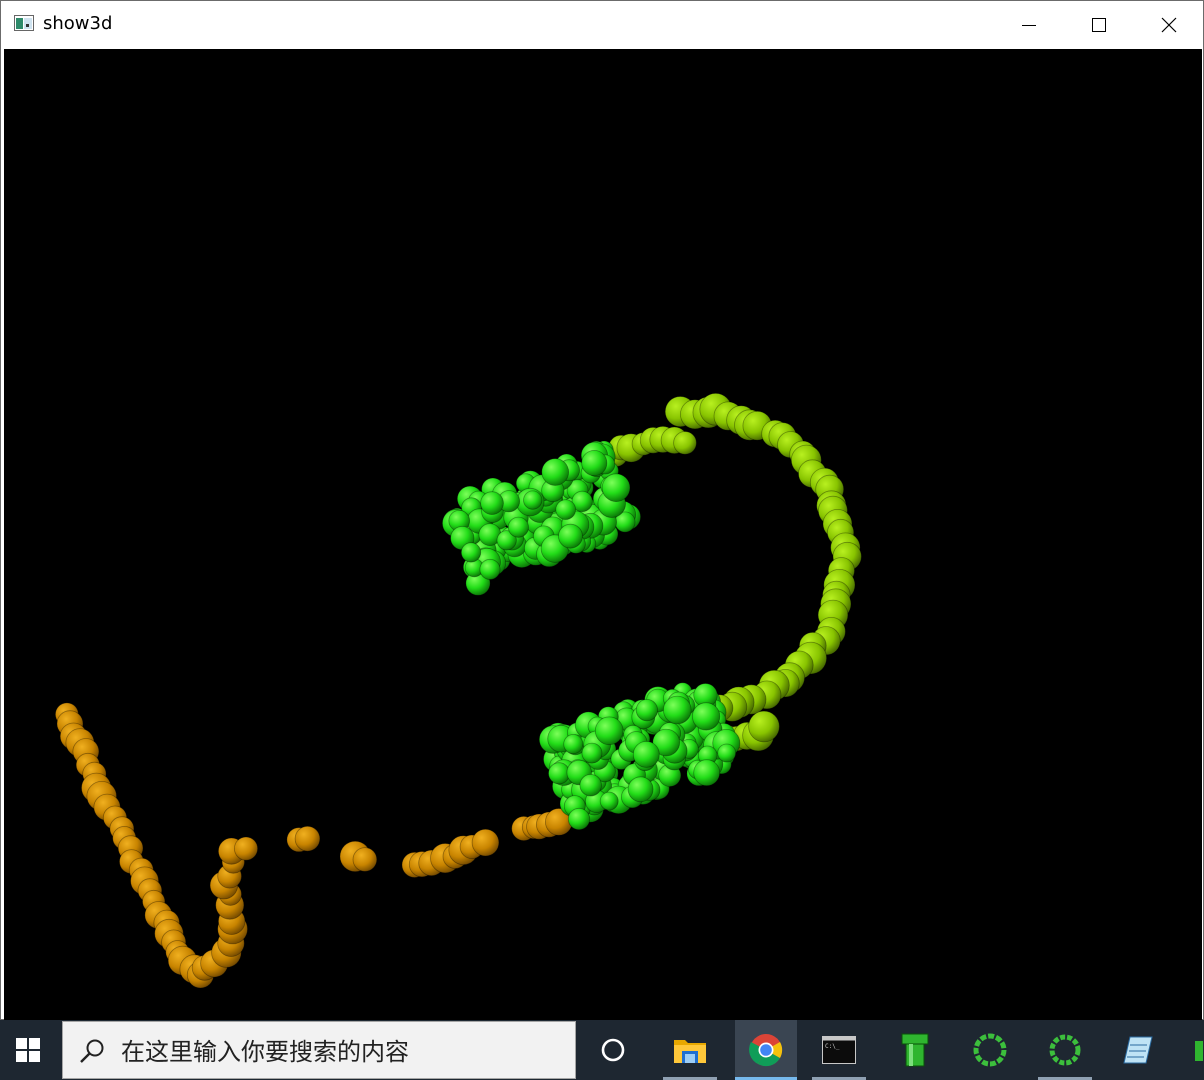 Image resolution: width=1204 pixels, height=1080 pixels. I want to click on taskbar-search-box: 在这里输入你要搜索的内容, so click(319, 1050).